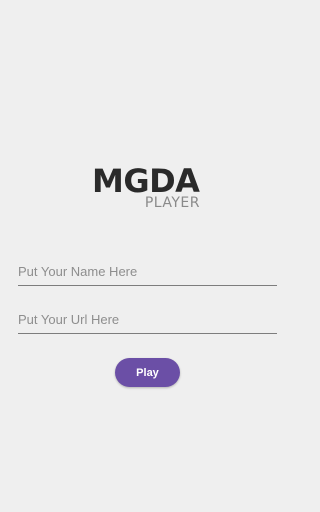 This screenshot has height=512, width=320. I want to click on play-button: Play, so click(147, 372).